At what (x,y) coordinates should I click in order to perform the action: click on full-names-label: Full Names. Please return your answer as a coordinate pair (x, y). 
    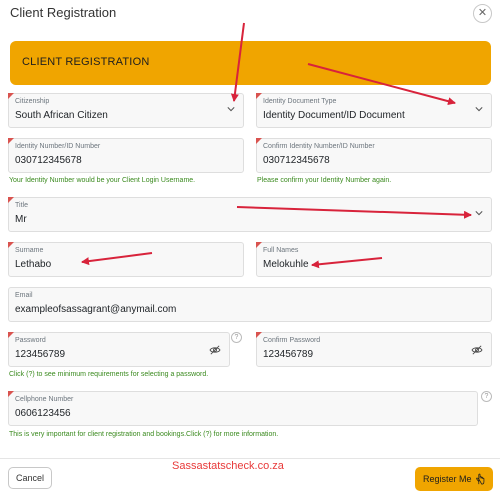
    Looking at the image, I should click on (281, 250).